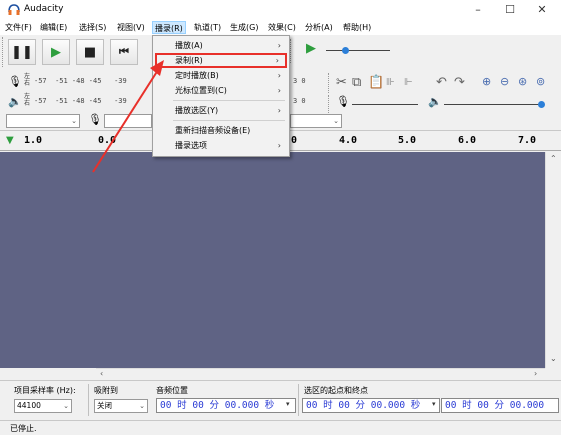 The width and height of the screenshot is (561, 435). I want to click on annotation-arrow, so click(128, 116).